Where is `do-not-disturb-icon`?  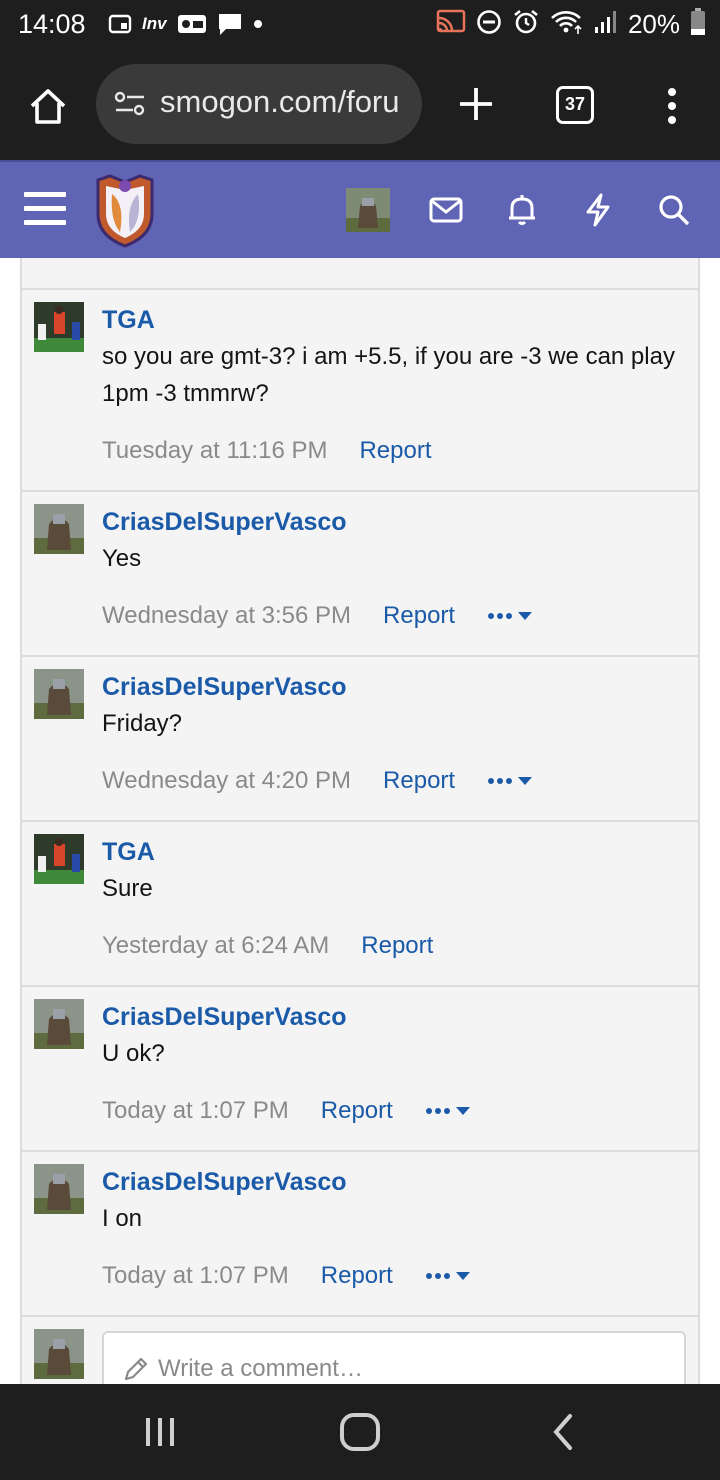
do-not-disturb-icon is located at coordinates (489, 24).